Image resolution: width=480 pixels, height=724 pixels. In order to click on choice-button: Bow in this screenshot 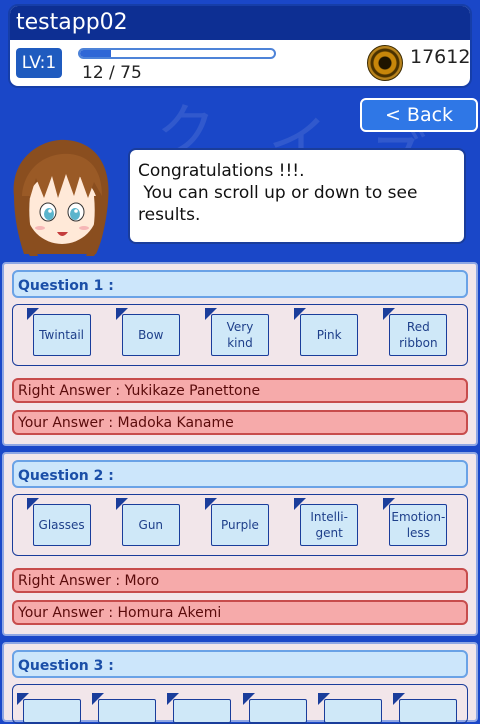, I will do `click(147, 332)`.